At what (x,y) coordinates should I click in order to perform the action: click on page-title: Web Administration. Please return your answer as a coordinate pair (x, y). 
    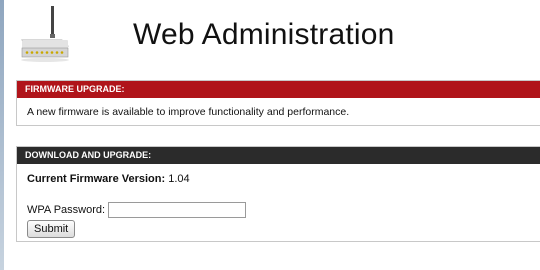
    Looking at the image, I should click on (264, 34).